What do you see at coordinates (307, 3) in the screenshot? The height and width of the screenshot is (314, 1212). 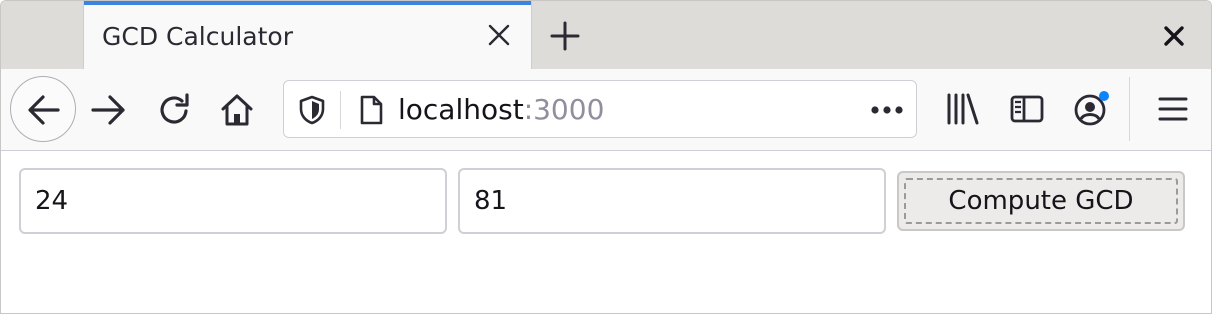 I see `active-tab-indicator` at bounding box center [307, 3].